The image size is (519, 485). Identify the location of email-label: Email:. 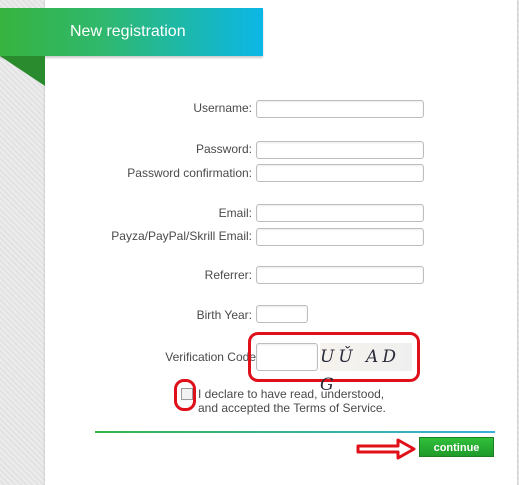
(235, 213).